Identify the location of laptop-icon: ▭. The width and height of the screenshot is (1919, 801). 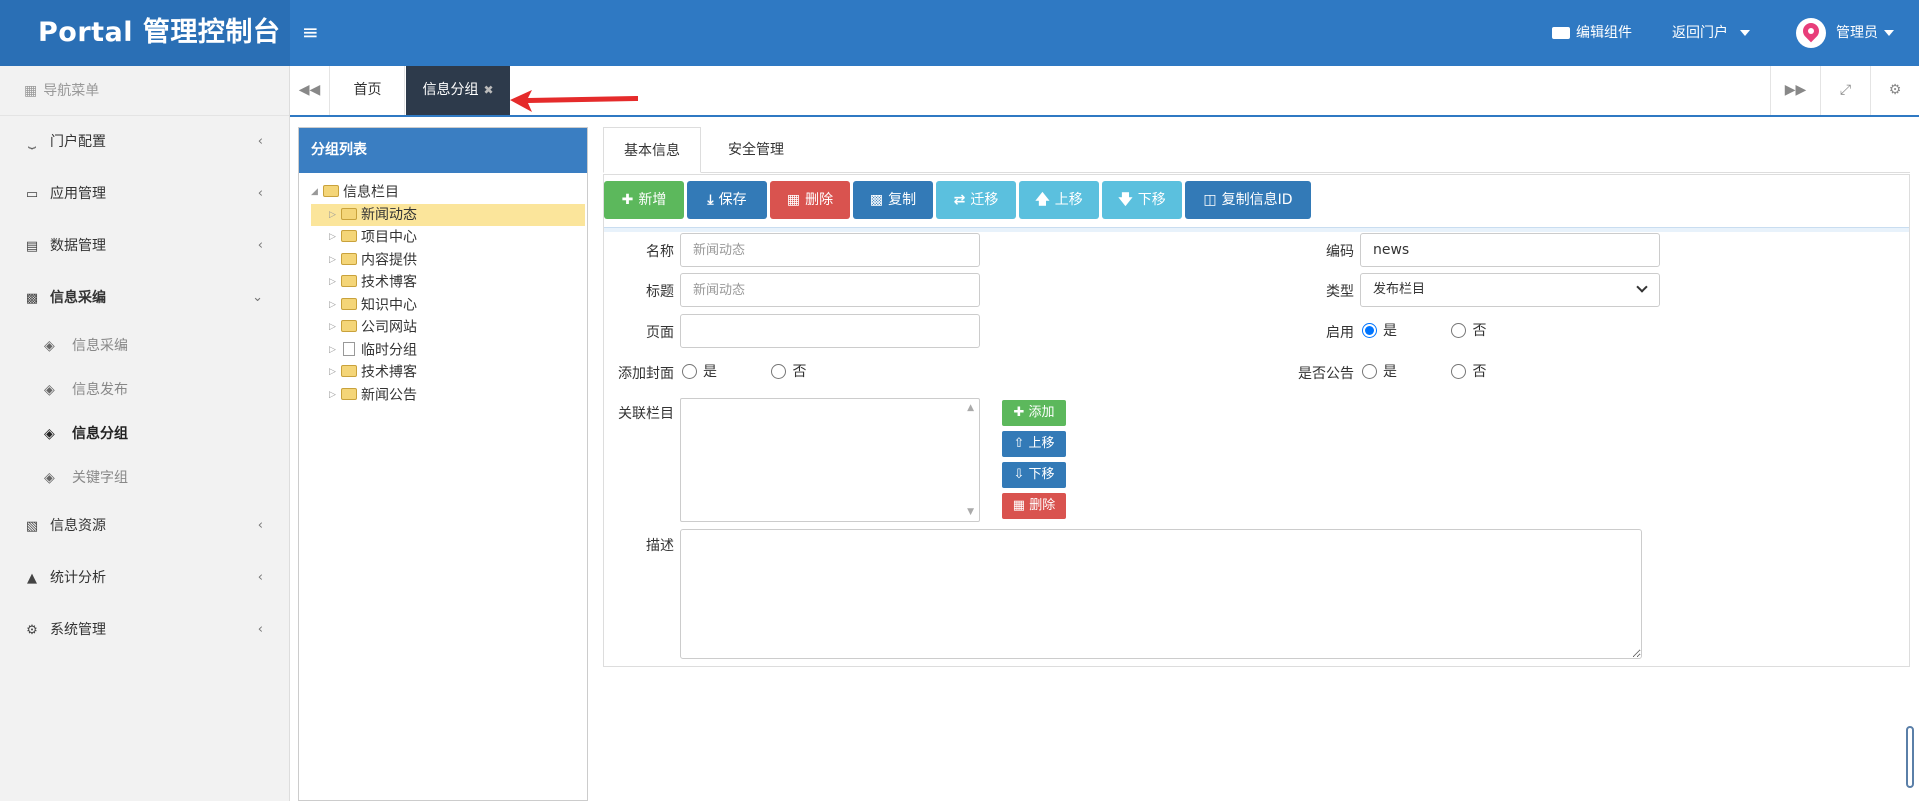
(32, 194).